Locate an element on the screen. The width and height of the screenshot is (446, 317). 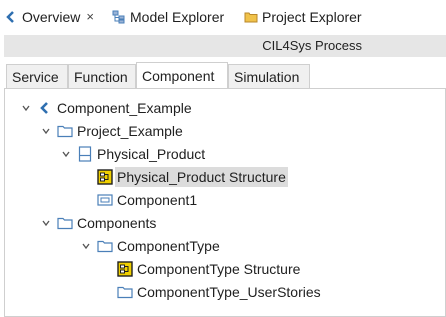
tree-item-root: Component_Example is located at coordinates (105, 108).